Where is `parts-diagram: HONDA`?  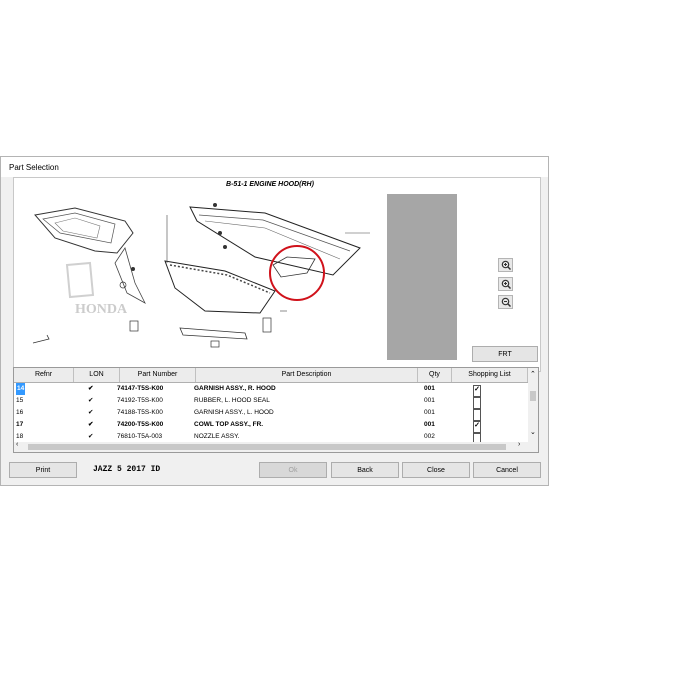 parts-diagram: HONDA is located at coordinates (199, 278).